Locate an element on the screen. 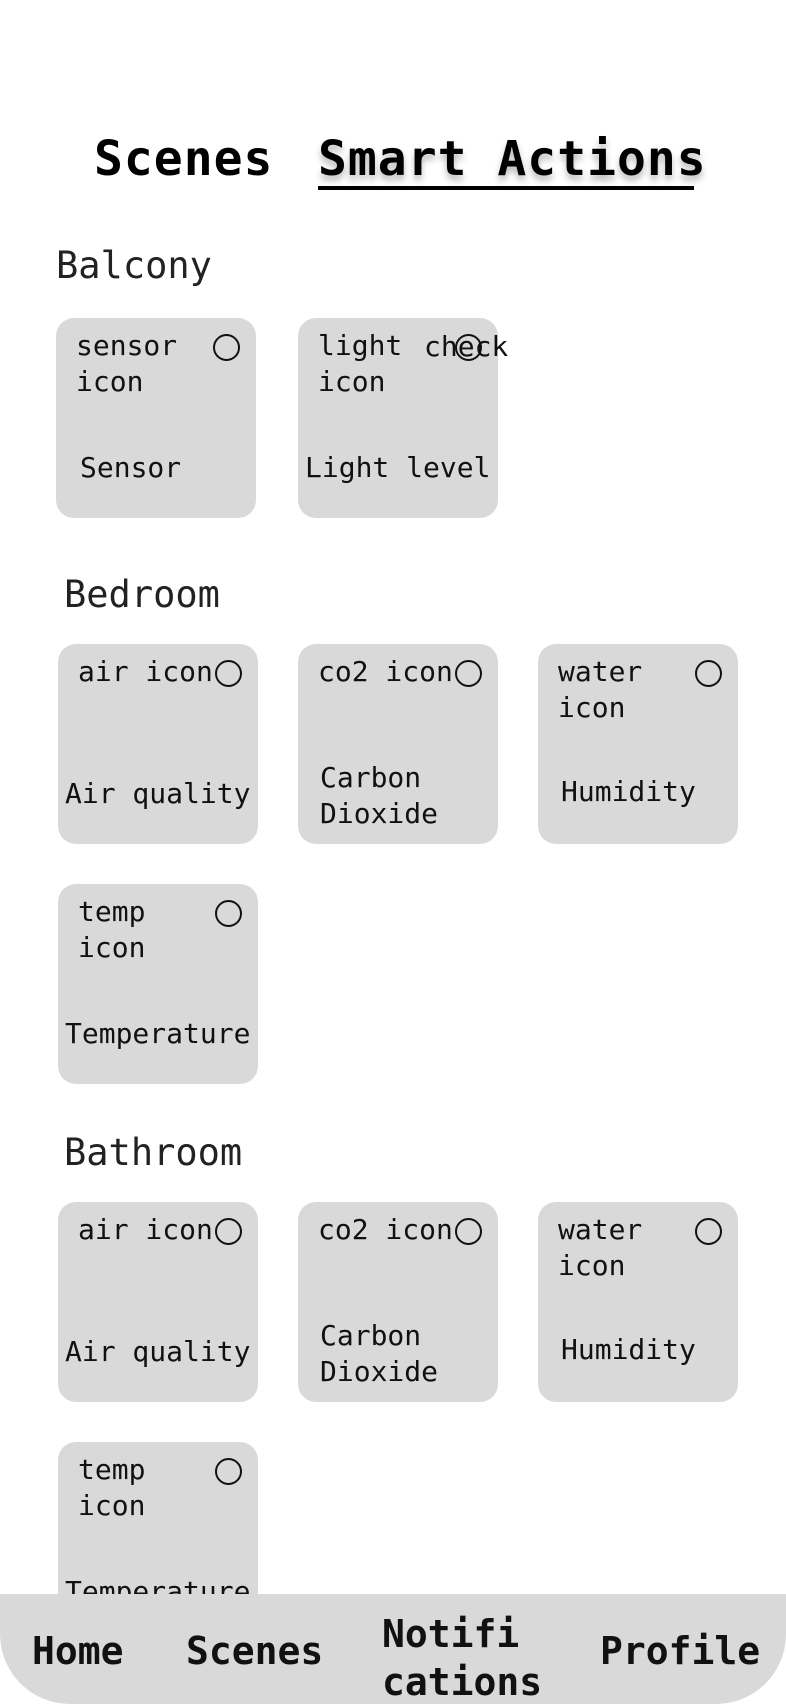 The image size is (786, 1706). section-title-bedroom: Bedroom is located at coordinates (142, 594).